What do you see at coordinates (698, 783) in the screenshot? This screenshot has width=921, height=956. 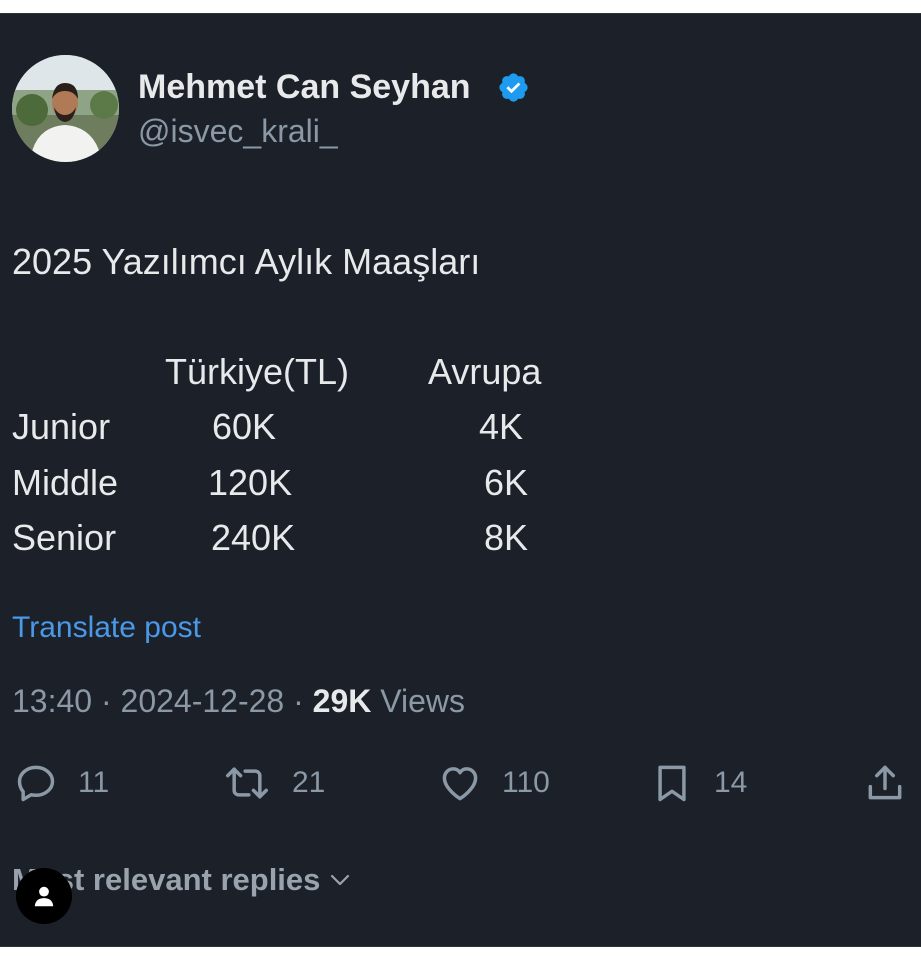 I see `bookmark-button: 14` at bounding box center [698, 783].